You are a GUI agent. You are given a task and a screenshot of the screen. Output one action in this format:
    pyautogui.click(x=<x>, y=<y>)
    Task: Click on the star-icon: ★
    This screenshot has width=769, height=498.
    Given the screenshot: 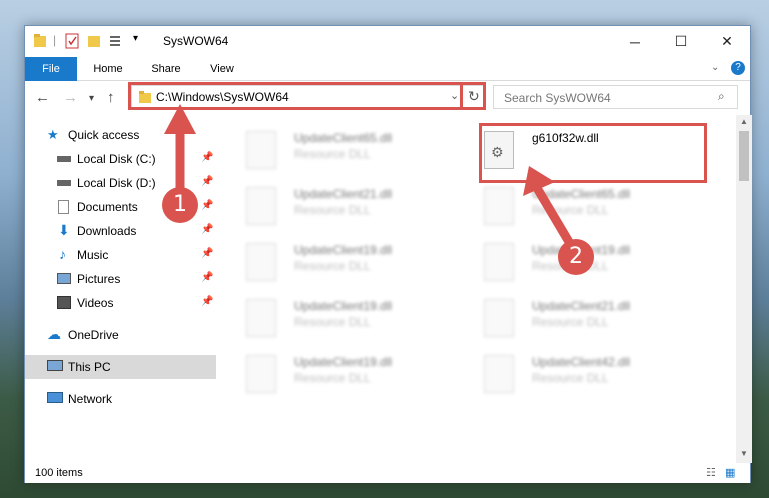 What is the action you would take?
    pyautogui.click(x=53, y=134)
    